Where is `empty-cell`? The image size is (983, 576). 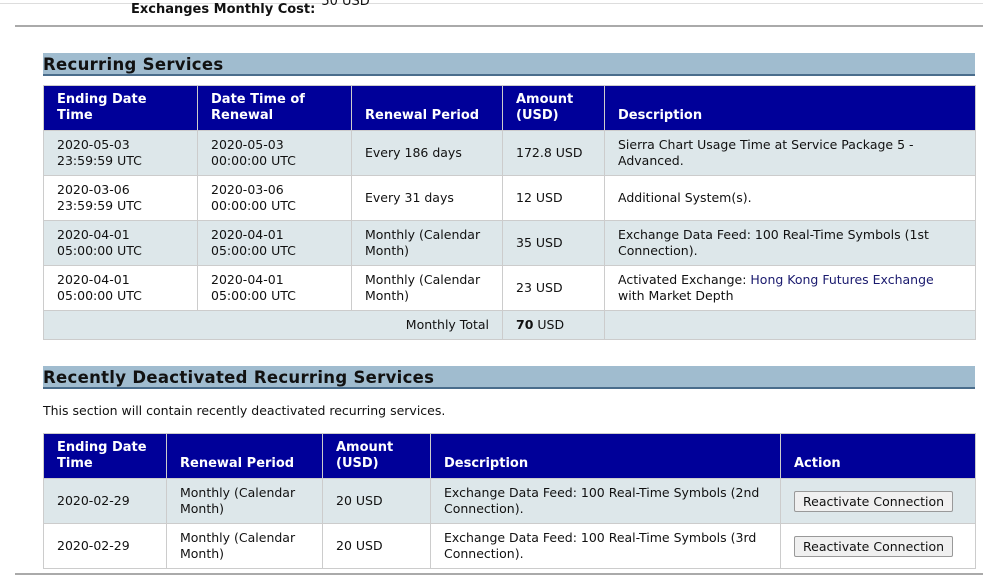
empty-cell is located at coordinates (790, 325).